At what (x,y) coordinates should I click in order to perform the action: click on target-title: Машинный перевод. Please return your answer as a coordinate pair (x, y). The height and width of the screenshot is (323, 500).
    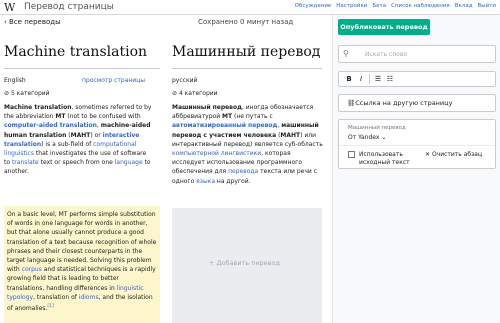
    Looking at the image, I should click on (246, 52).